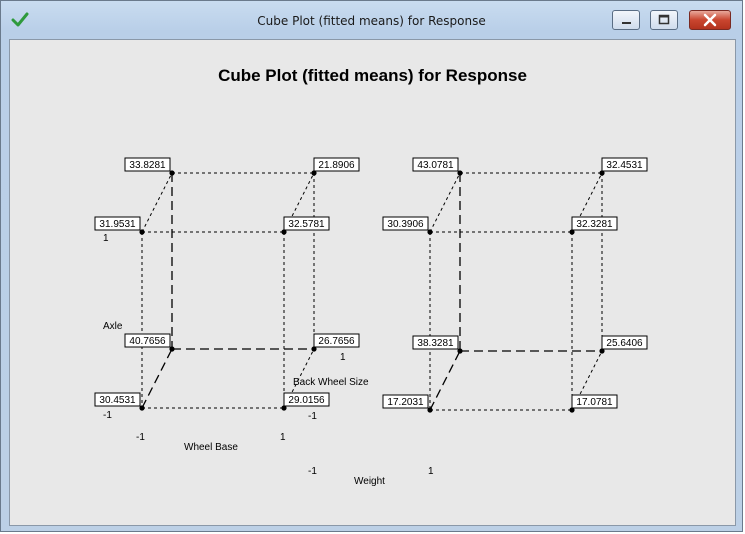  I want to click on axle-low-label: -1, so click(107, 415).